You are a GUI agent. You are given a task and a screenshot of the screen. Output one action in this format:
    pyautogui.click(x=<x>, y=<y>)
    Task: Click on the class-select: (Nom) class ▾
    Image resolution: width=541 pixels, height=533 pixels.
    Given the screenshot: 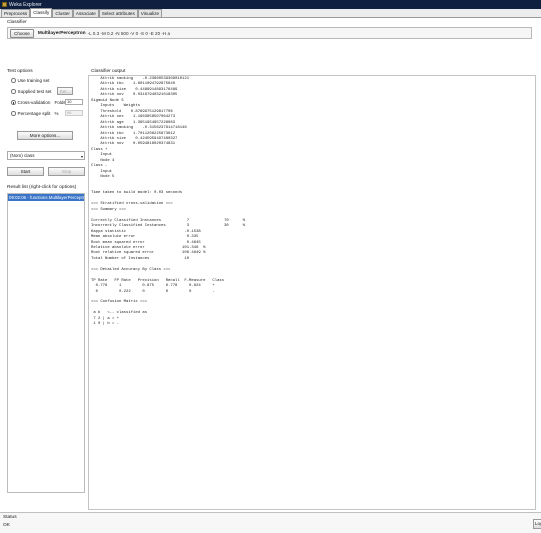 What is the action you would take?
    pyautogui.click(x=46, y=155)
    